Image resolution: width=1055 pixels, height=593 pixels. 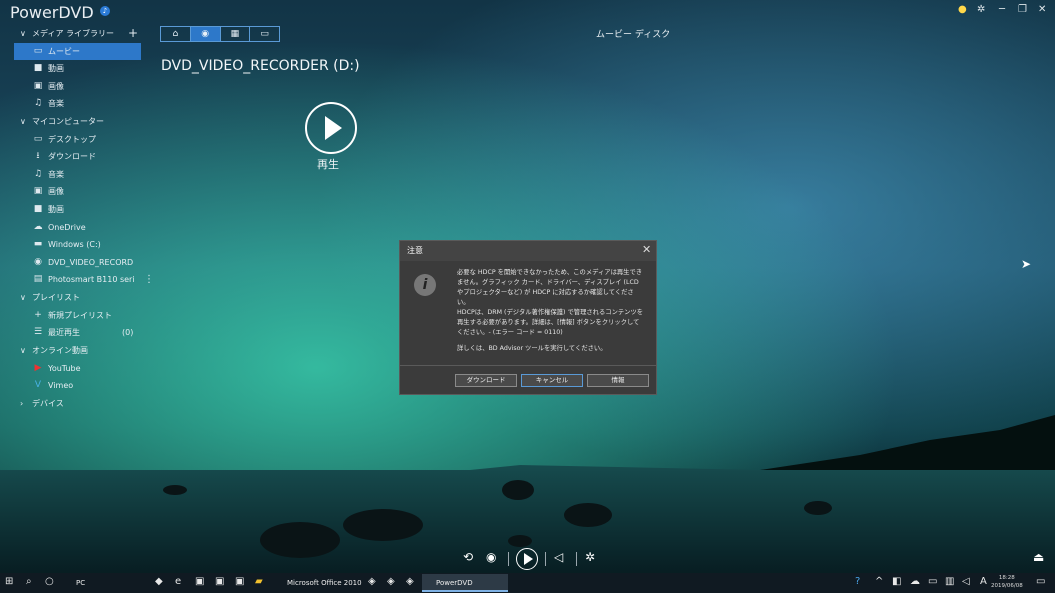 What do you see at coordinates (468, 557) in the screenshot?
I see `rotate-icon: ⟲` at bounding box center [468, 557].